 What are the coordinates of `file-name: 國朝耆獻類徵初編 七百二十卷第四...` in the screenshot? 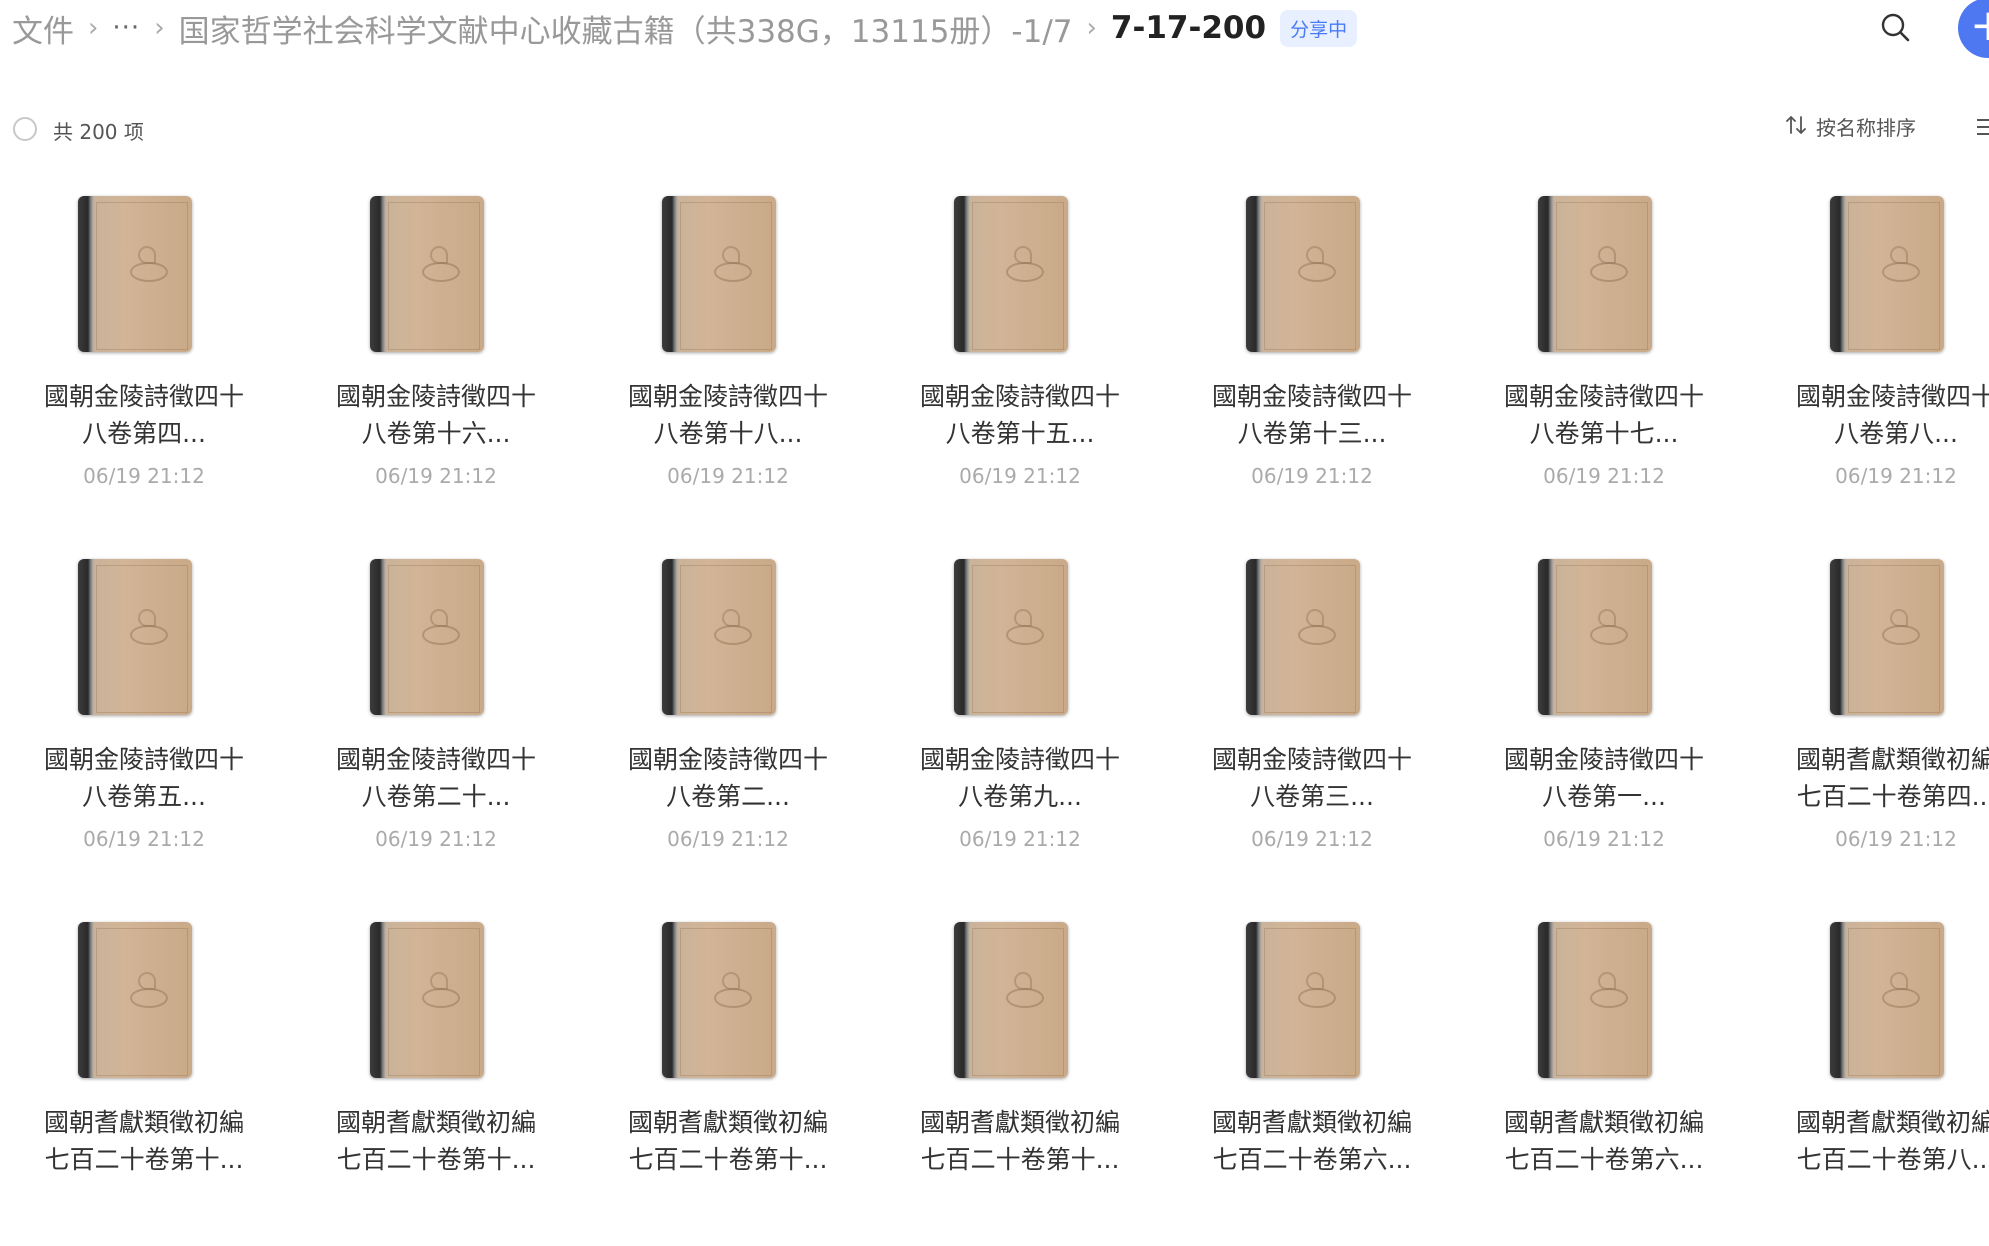 It's located at (1892, 778).